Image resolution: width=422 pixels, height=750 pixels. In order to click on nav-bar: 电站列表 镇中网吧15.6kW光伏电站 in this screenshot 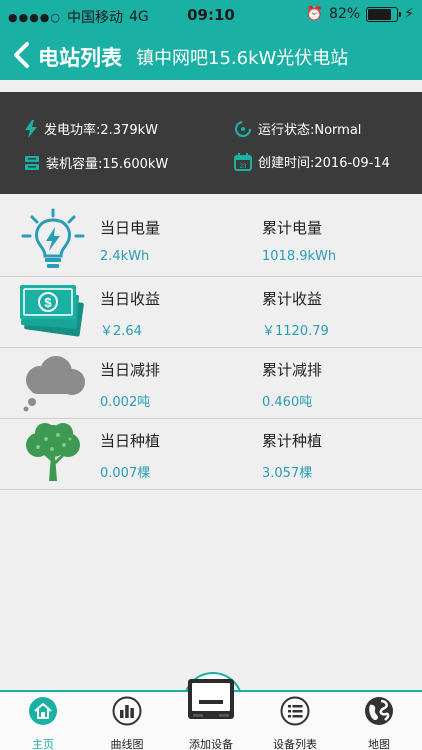, I will do `click(211, 55)`.